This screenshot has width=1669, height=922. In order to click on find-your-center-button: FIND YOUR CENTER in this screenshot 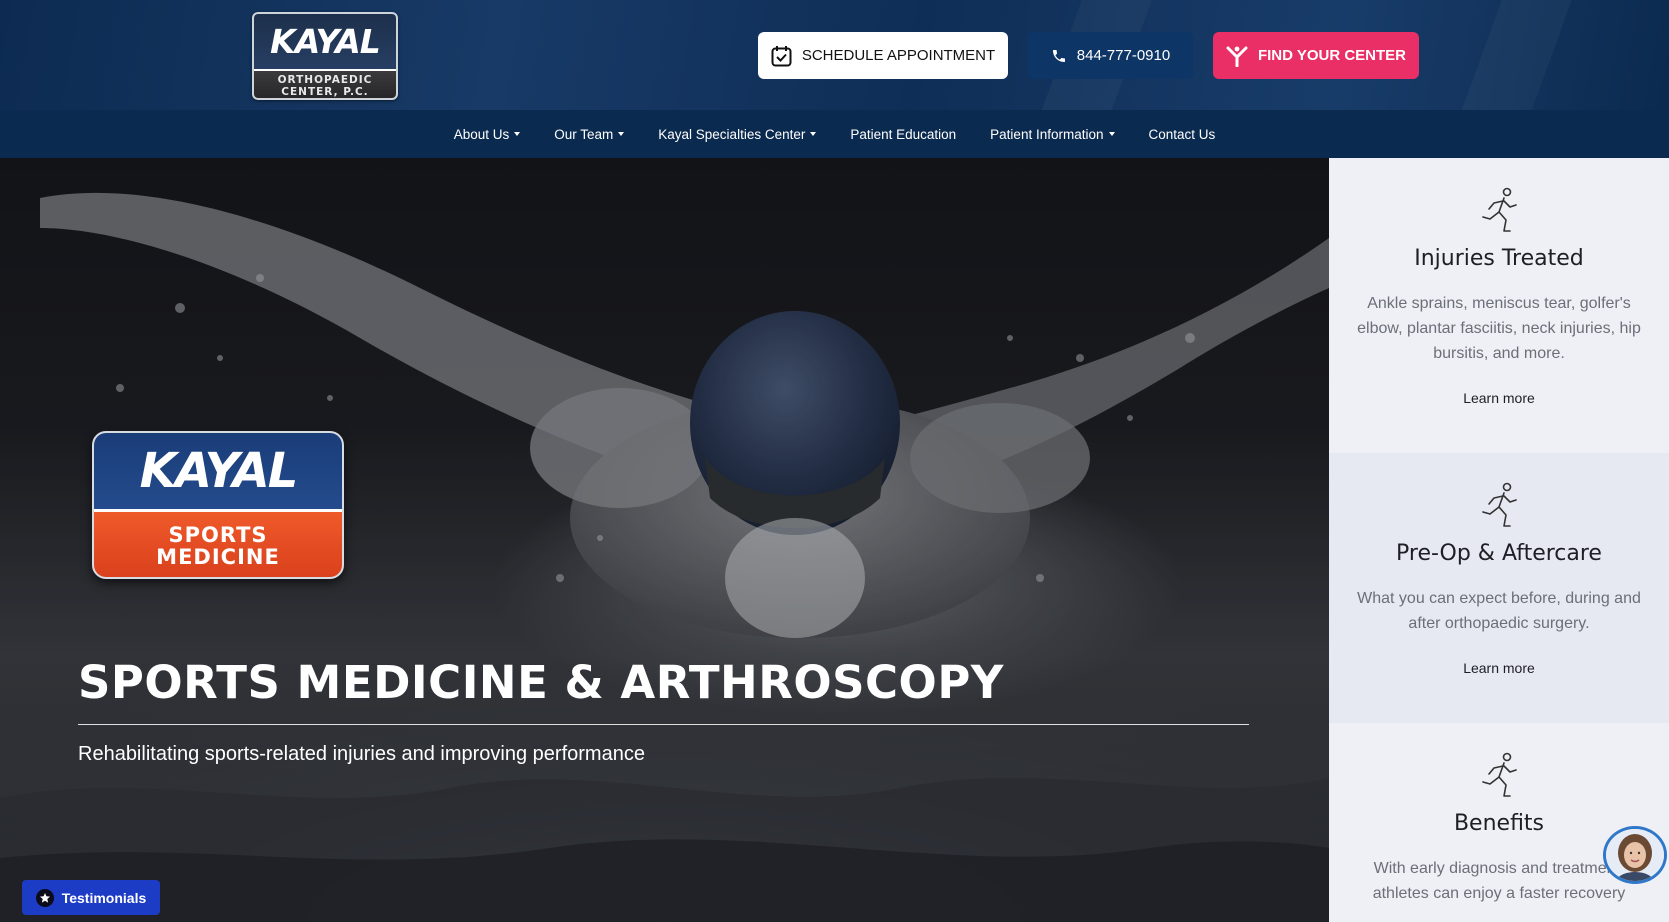, I will do `click(1316, 55)`.